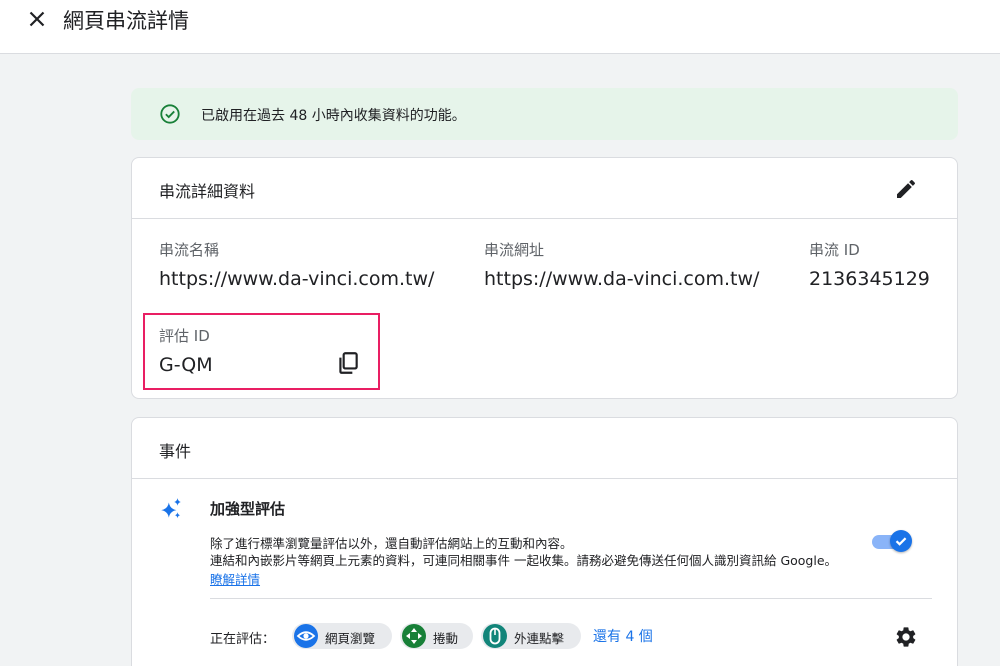 Image resolution: width=1000 pixels, height=666 pixels. Describe the element at coordinates (544, 188) in the screenshot. I see `card-header: 串流詳細資料` at that location.